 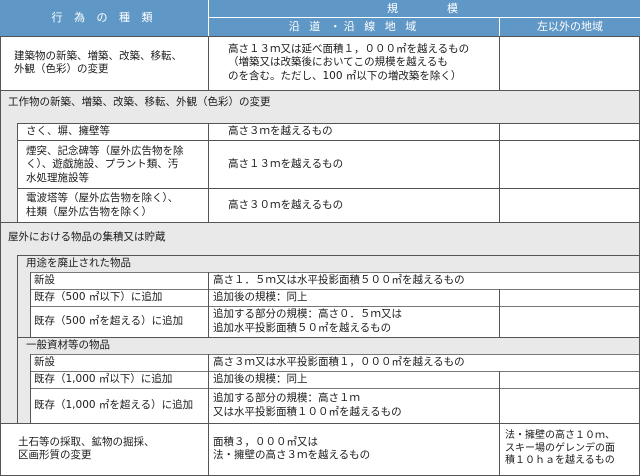 What do you see at coordinates (86, 448) in the screenshot?
I see `earth-label: 土石等の採取、鉱物の掘採、 区画形質の変更` at bounding box center [86, 448].